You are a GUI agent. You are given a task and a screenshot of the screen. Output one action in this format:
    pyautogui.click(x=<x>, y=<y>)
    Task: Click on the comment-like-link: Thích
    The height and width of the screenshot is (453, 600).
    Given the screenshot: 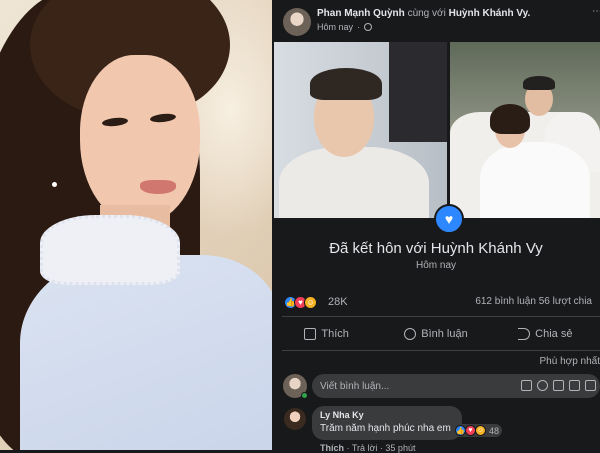 What is the action you would take?
    pyautogui.click(x=332, y=448)
    